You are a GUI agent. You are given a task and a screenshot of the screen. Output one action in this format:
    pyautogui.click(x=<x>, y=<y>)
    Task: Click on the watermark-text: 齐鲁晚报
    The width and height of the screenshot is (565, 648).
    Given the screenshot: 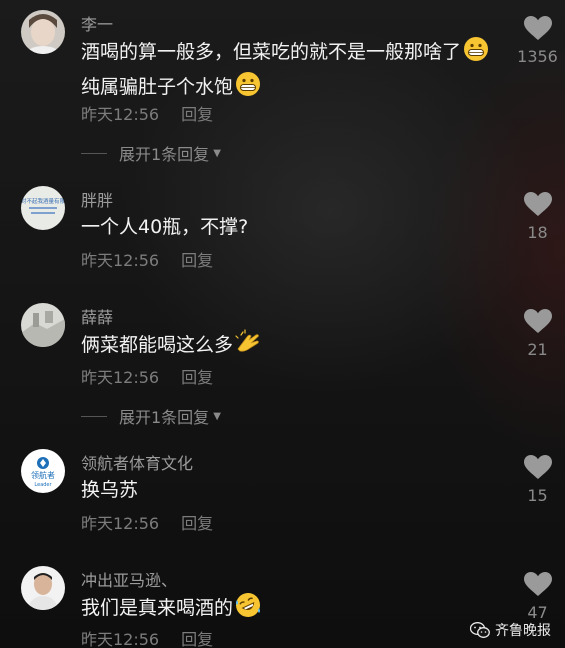 What is the action you would take?
    pyautogui.click(x=523, y=631)
    